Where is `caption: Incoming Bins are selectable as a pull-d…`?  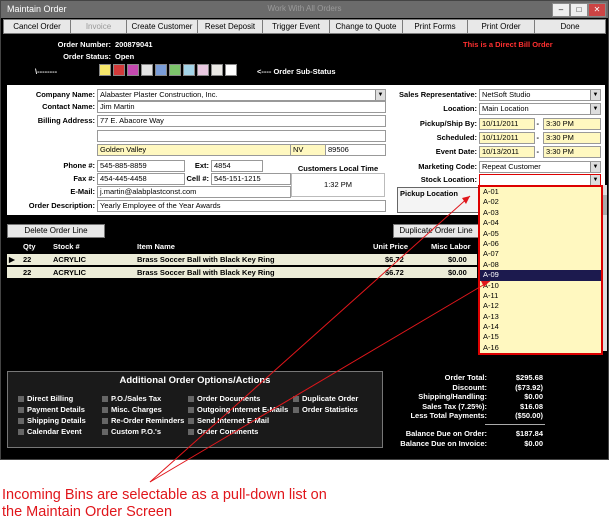
caption: Incoming Bins are selectable as a pull-d… is located at coordinates (164, 504).